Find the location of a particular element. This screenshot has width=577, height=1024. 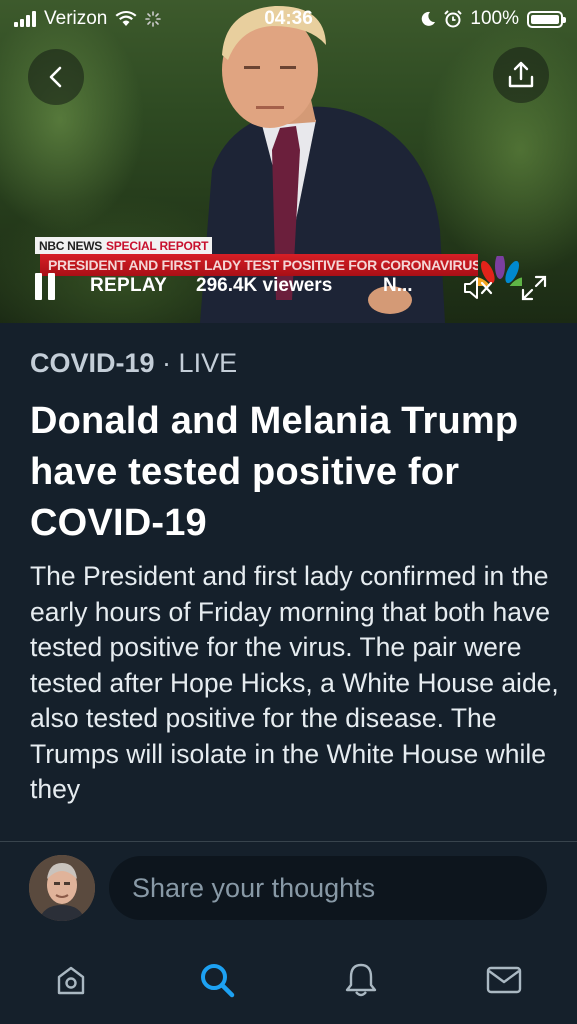

avatar is located at coordinates (62, 888).